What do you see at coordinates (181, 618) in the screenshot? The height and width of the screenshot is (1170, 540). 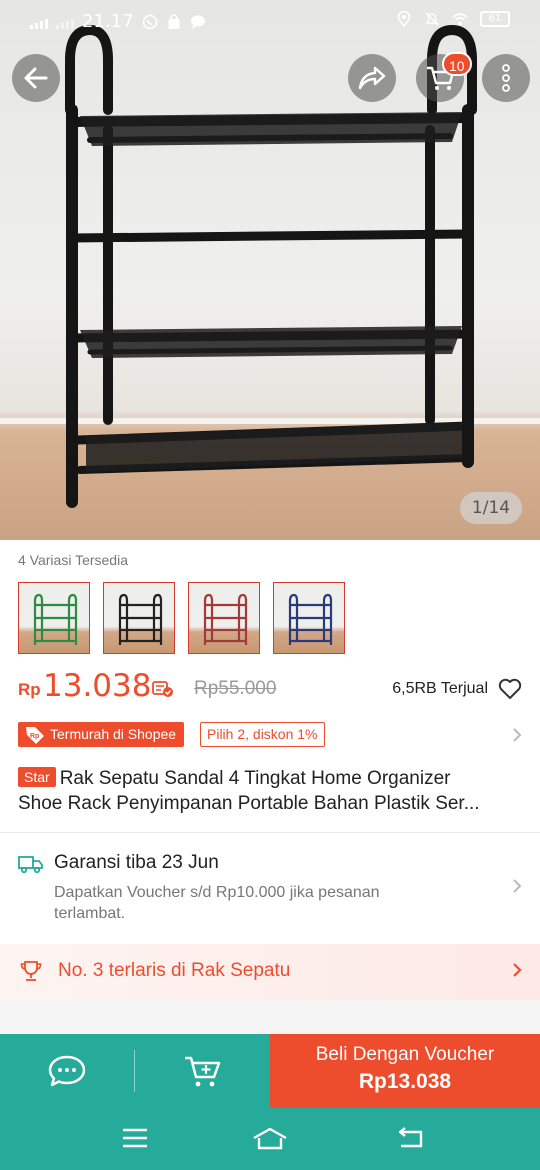 I see `variation-thumbnails` at bounding box center [181, 618].